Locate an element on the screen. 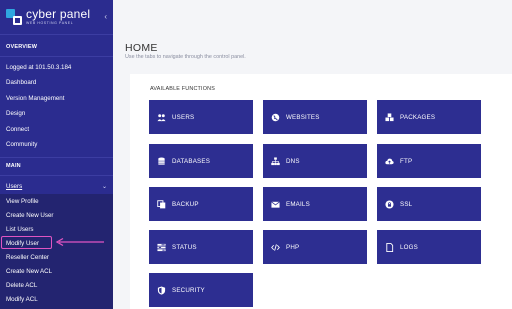  sidebar-item-connect: Connect is located at coordinates (14, 129).